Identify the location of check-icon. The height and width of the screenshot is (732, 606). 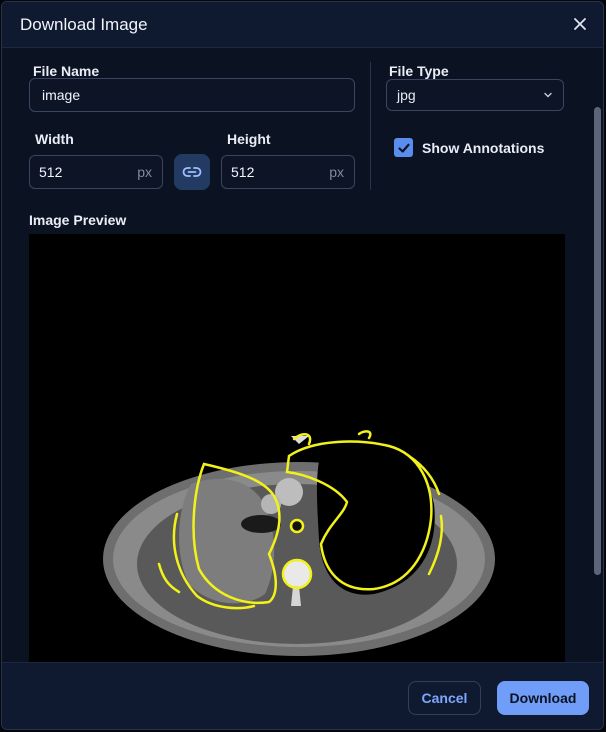
(403, 148).